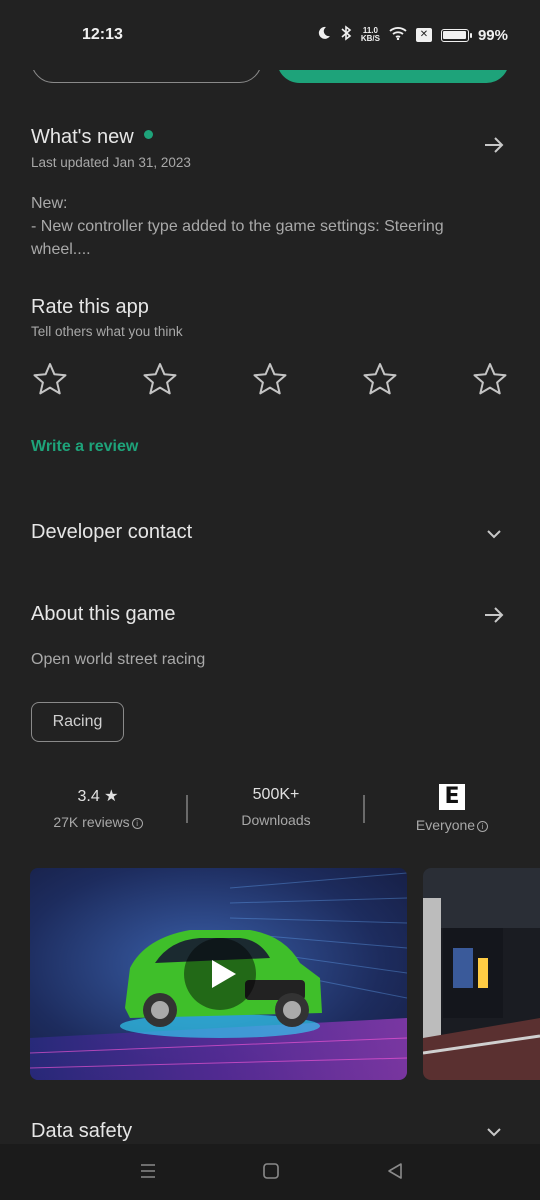 This screenshot has width=540, height=1200. Describe the element at coordinates (81, 1131) in the screenshot. I see `data-safety-title: Data safety` at that location.